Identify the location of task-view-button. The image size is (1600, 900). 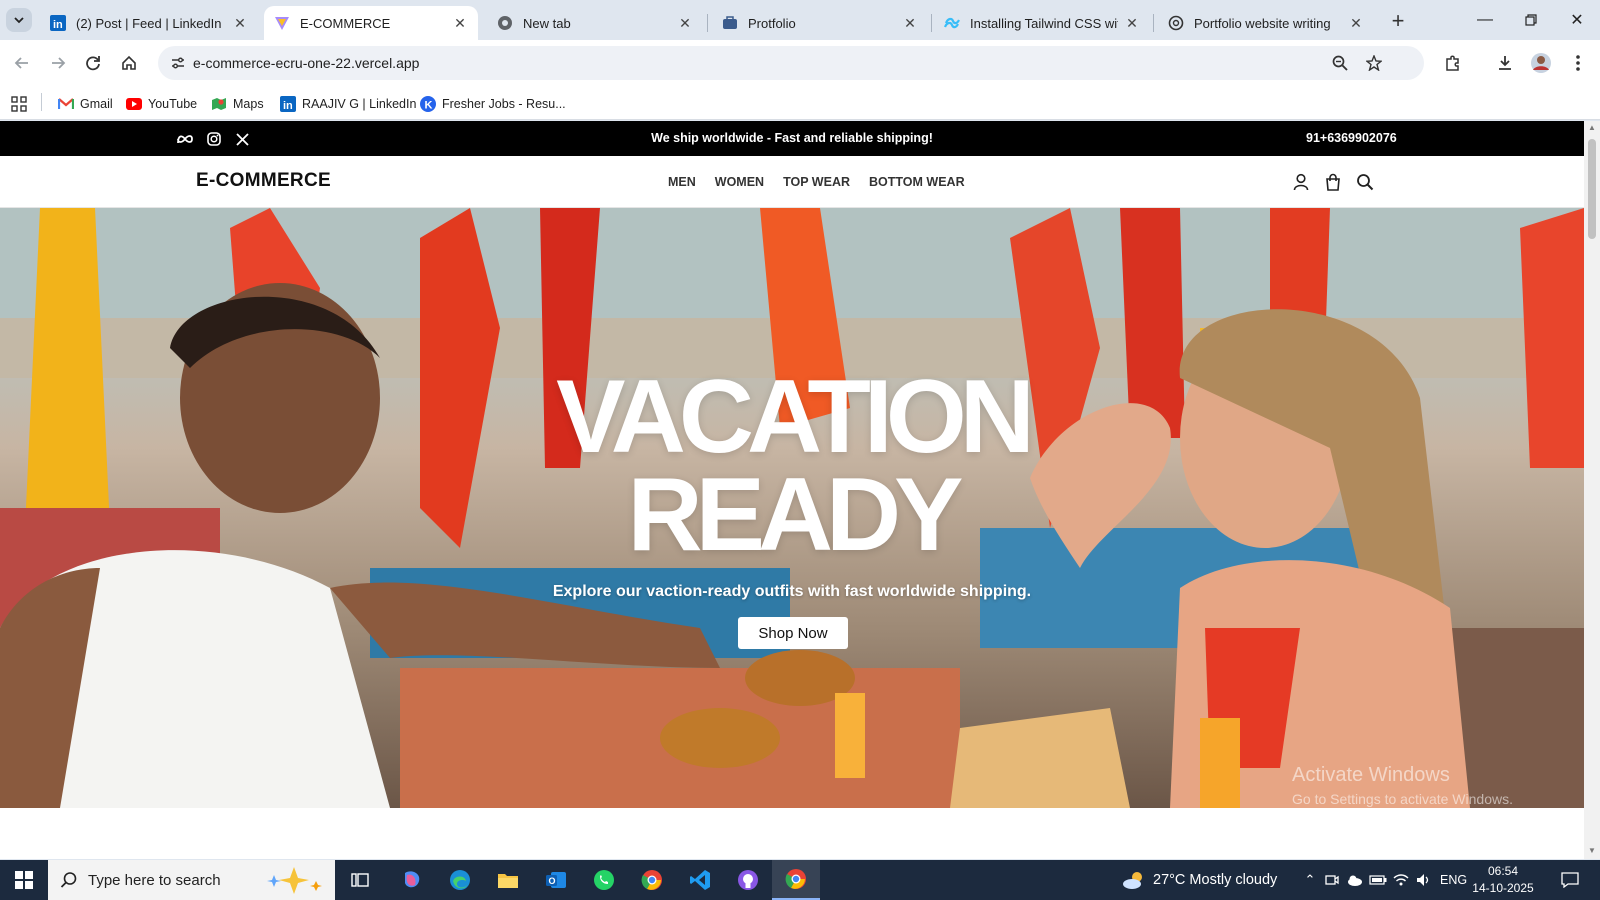
(360, 880).